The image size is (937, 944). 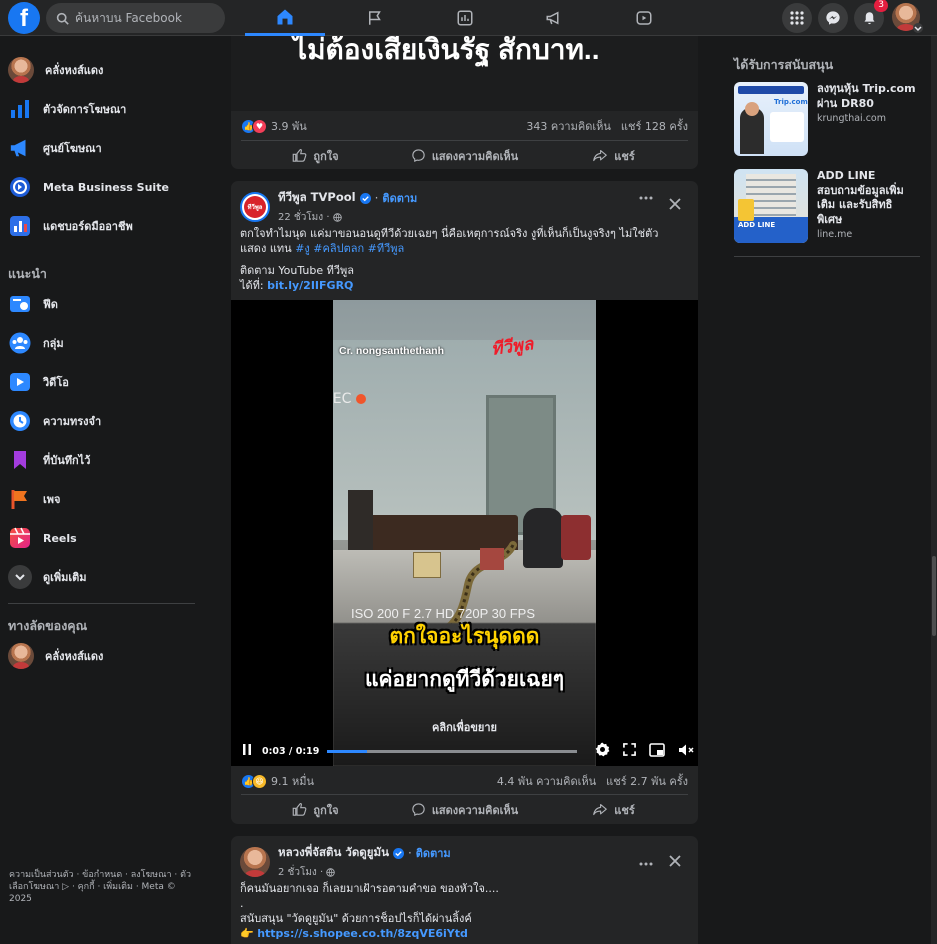 What do you see at coordinates (326, 810) in the screenshot?
I see `like-label: ถูกใจ` at bounding box center [326, 810].